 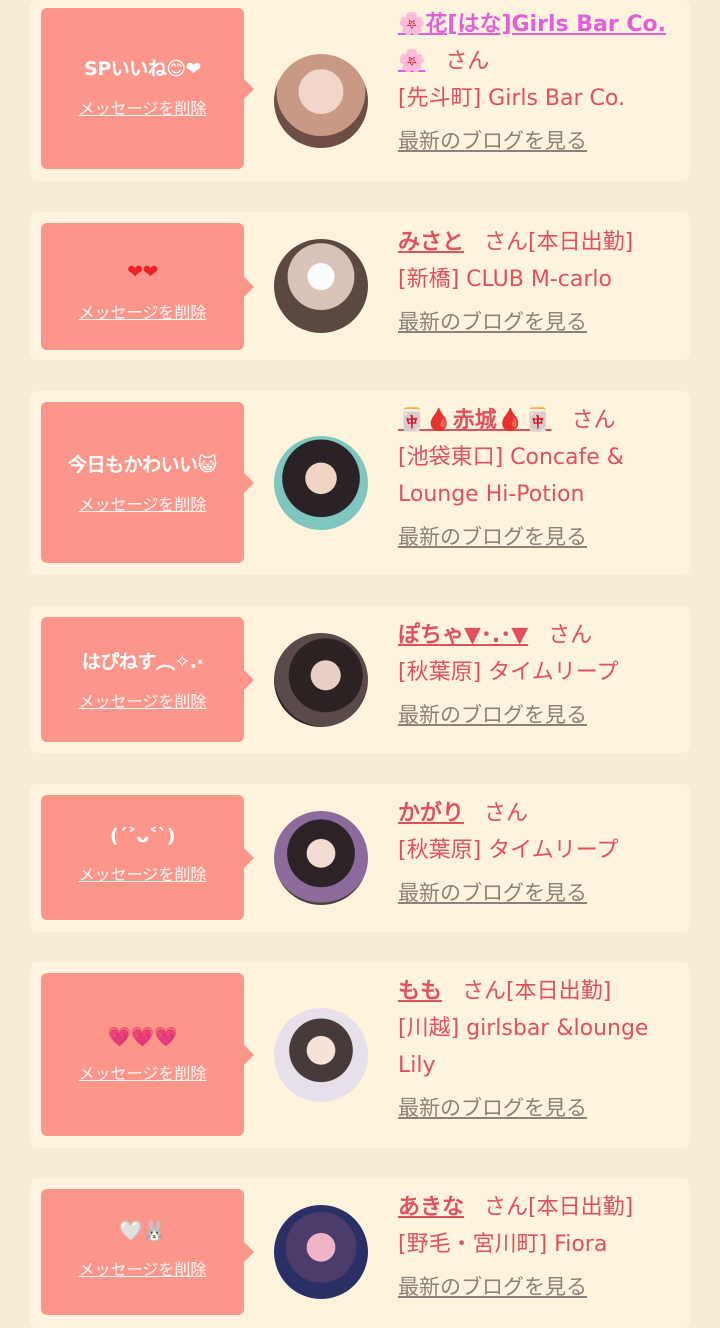 What do you see at coordinates (431, 242) in the screenshot?
I see `girl-name-link: みさと` at bounding box center [431, 242].